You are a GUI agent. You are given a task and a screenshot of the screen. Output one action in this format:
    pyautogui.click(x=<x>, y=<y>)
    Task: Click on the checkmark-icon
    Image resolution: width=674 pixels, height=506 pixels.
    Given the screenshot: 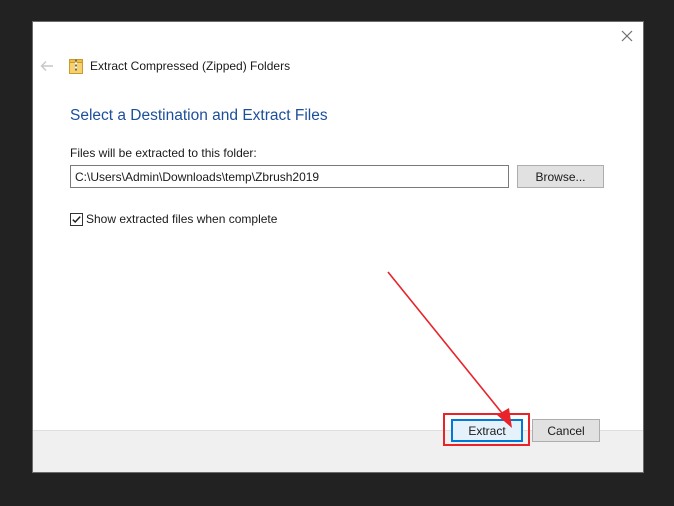 What is the action you would take?
    pyautogui.click(x=76, y=219)
    